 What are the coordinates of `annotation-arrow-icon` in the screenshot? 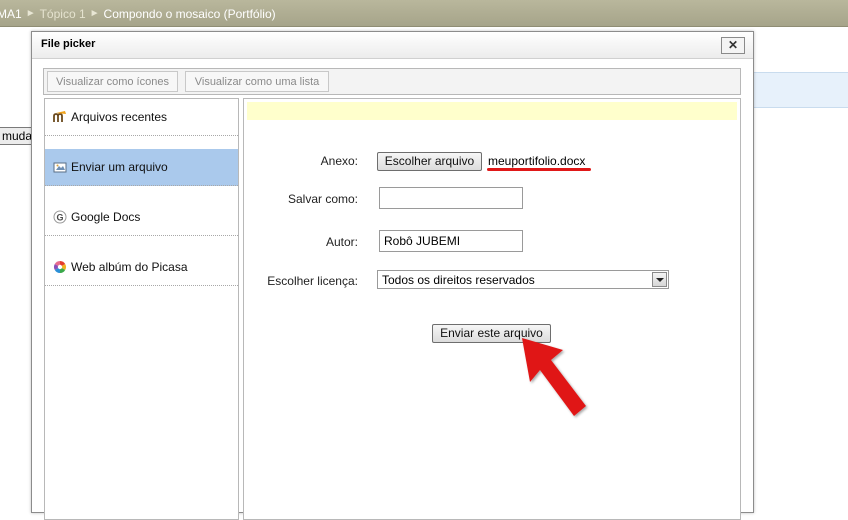 It's located at (554, 377).